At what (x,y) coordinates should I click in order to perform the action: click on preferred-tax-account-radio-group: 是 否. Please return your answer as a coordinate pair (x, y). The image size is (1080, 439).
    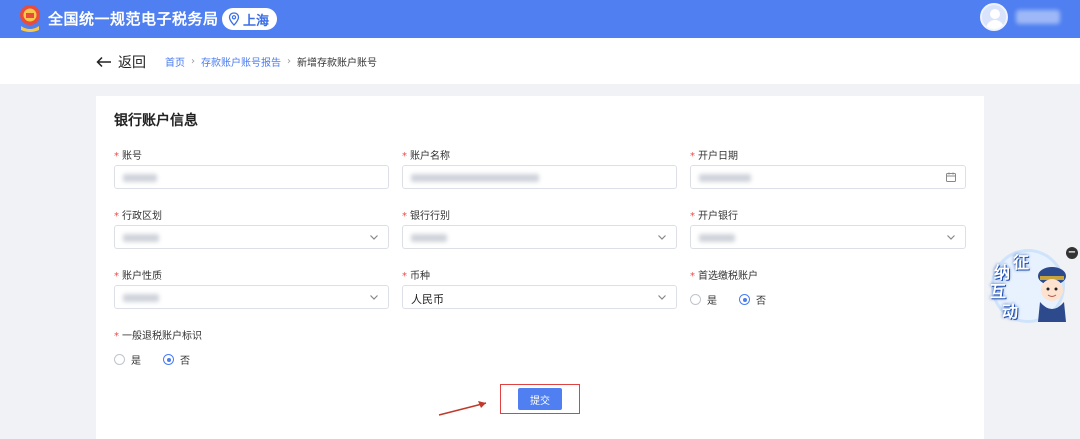
    Looking at the image, I should click on (728, 299).